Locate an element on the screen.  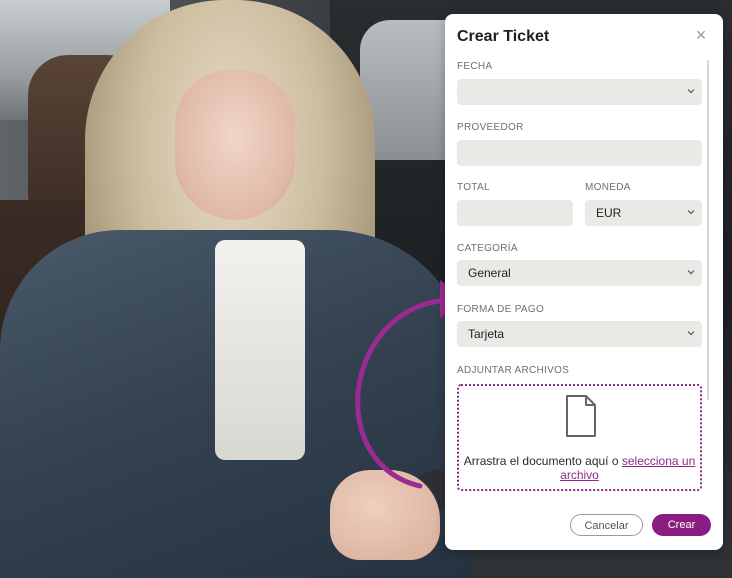
modal-title: Crear Ticket is located at coordinates (503, 36).